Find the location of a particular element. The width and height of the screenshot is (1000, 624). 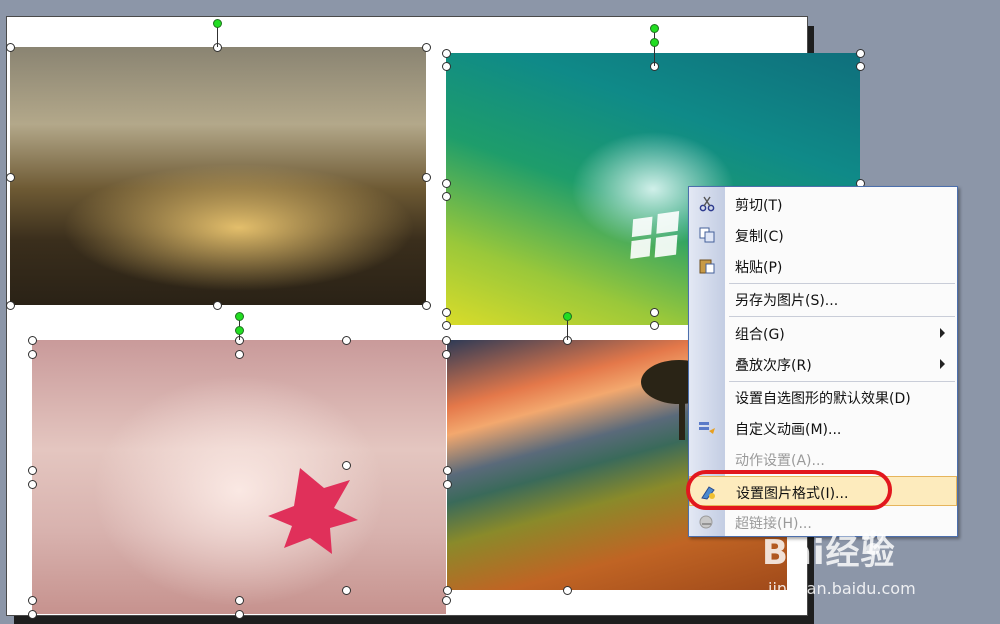

menu-item-label: 设置自选图形的默认效果(D) is located at coordinates (823, 399).